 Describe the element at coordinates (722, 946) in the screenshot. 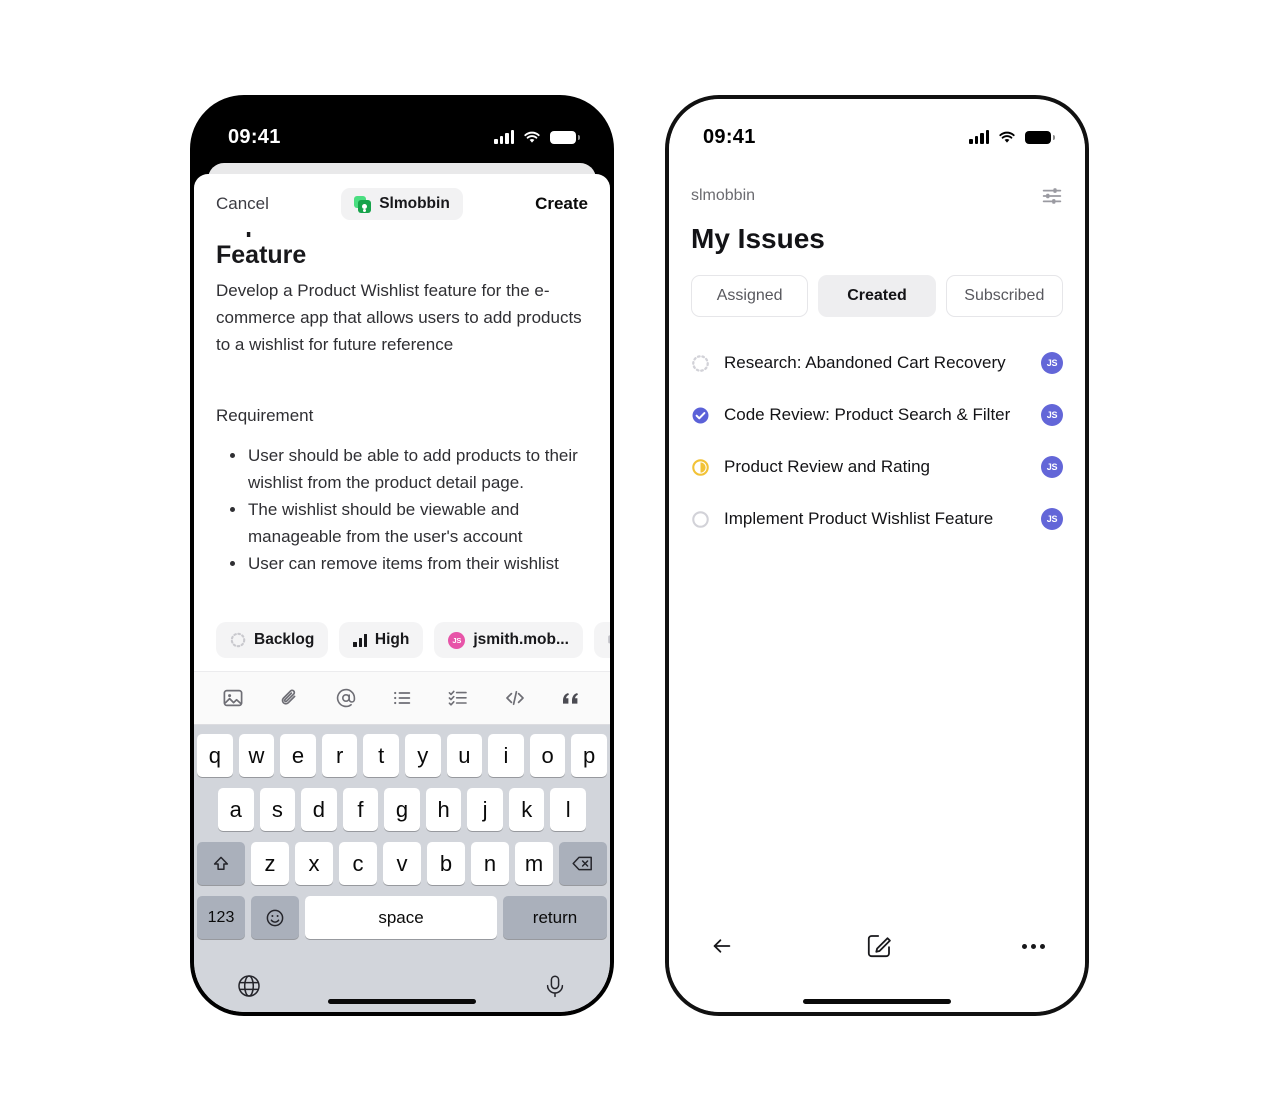

I see `back-arrow-icon` at that location.